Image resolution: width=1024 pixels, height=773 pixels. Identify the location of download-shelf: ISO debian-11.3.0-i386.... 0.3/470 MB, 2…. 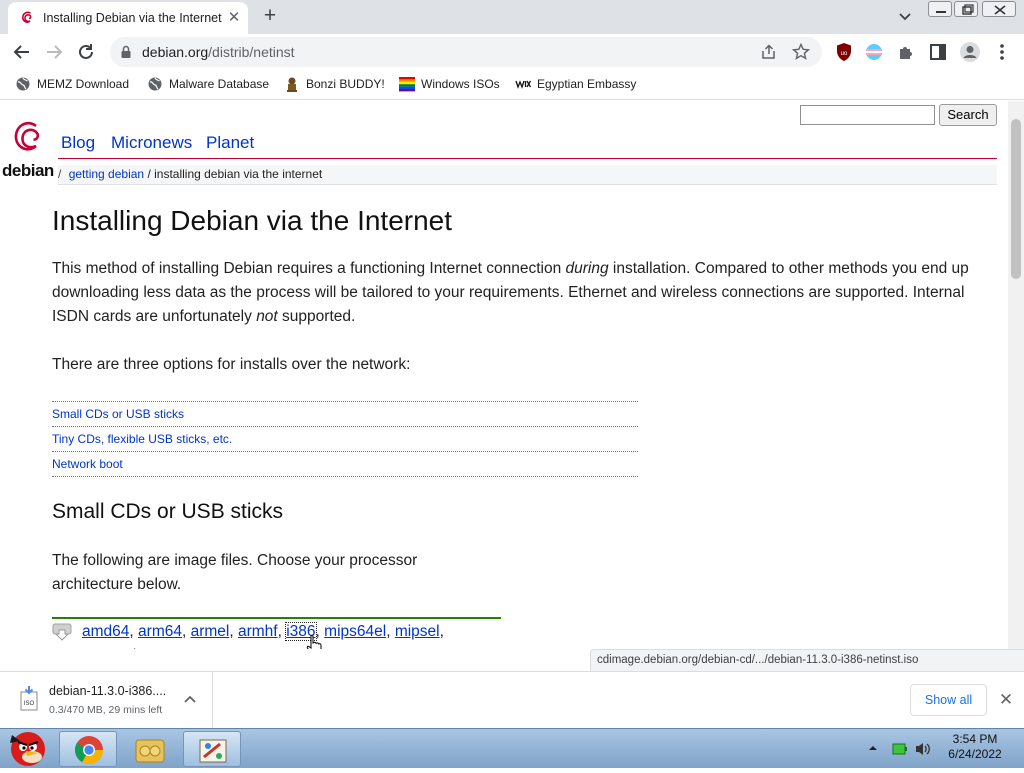
(512, 699).